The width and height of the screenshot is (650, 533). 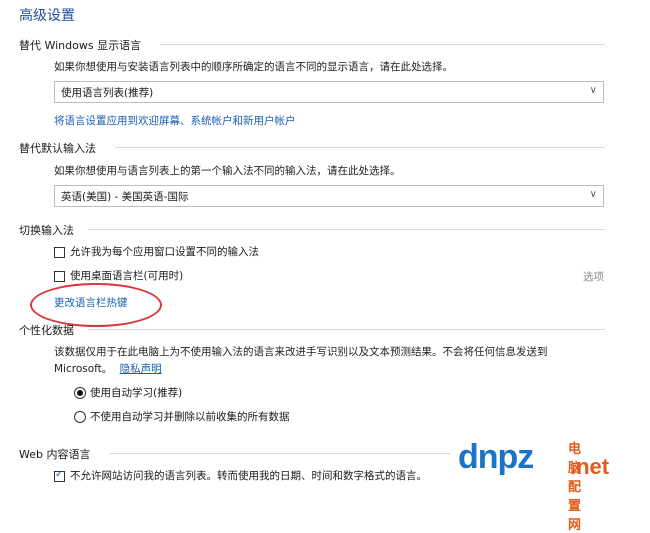 What do you see at coordinates (575, 487) in the screenshot?
I see `watermark-cn: 电脑配置网` at bounding box center [575, 487].